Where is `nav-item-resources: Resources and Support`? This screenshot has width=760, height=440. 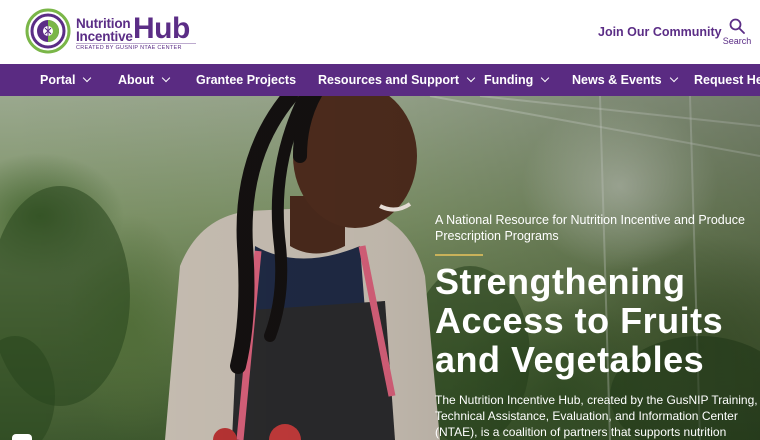
nav-item-resources: Resources and Support is located at coordinates (397, 80).